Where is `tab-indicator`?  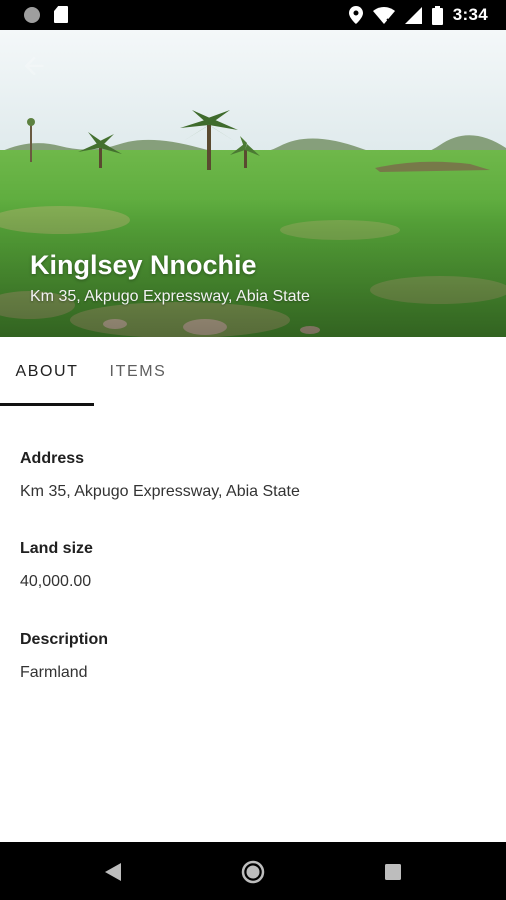 tab-indicator is located at coordinates (47, 404).